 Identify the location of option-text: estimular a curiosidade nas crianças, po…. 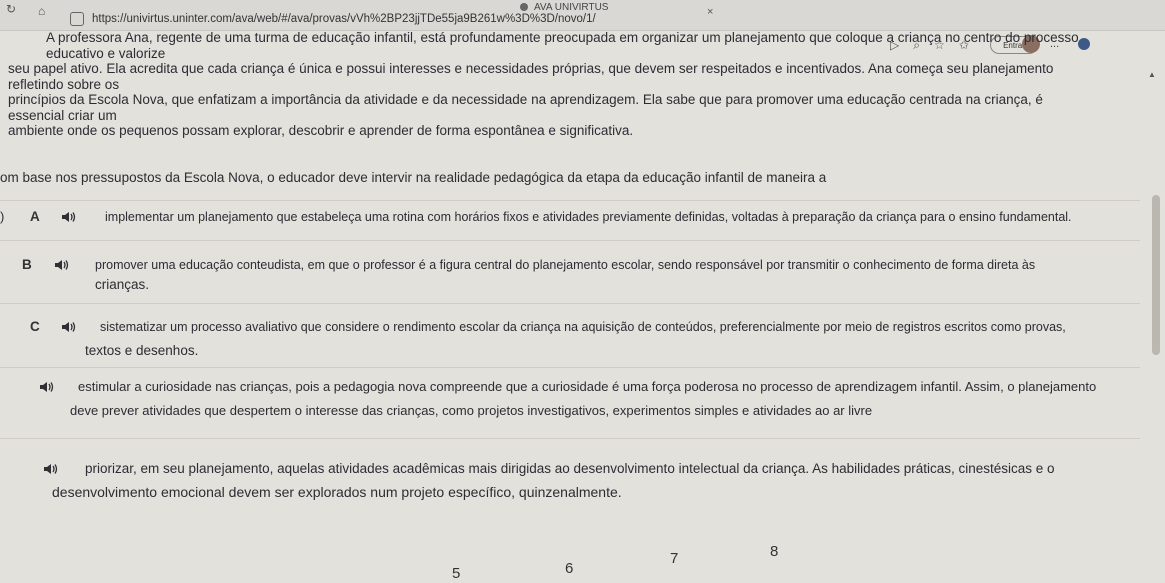
(587, 386).